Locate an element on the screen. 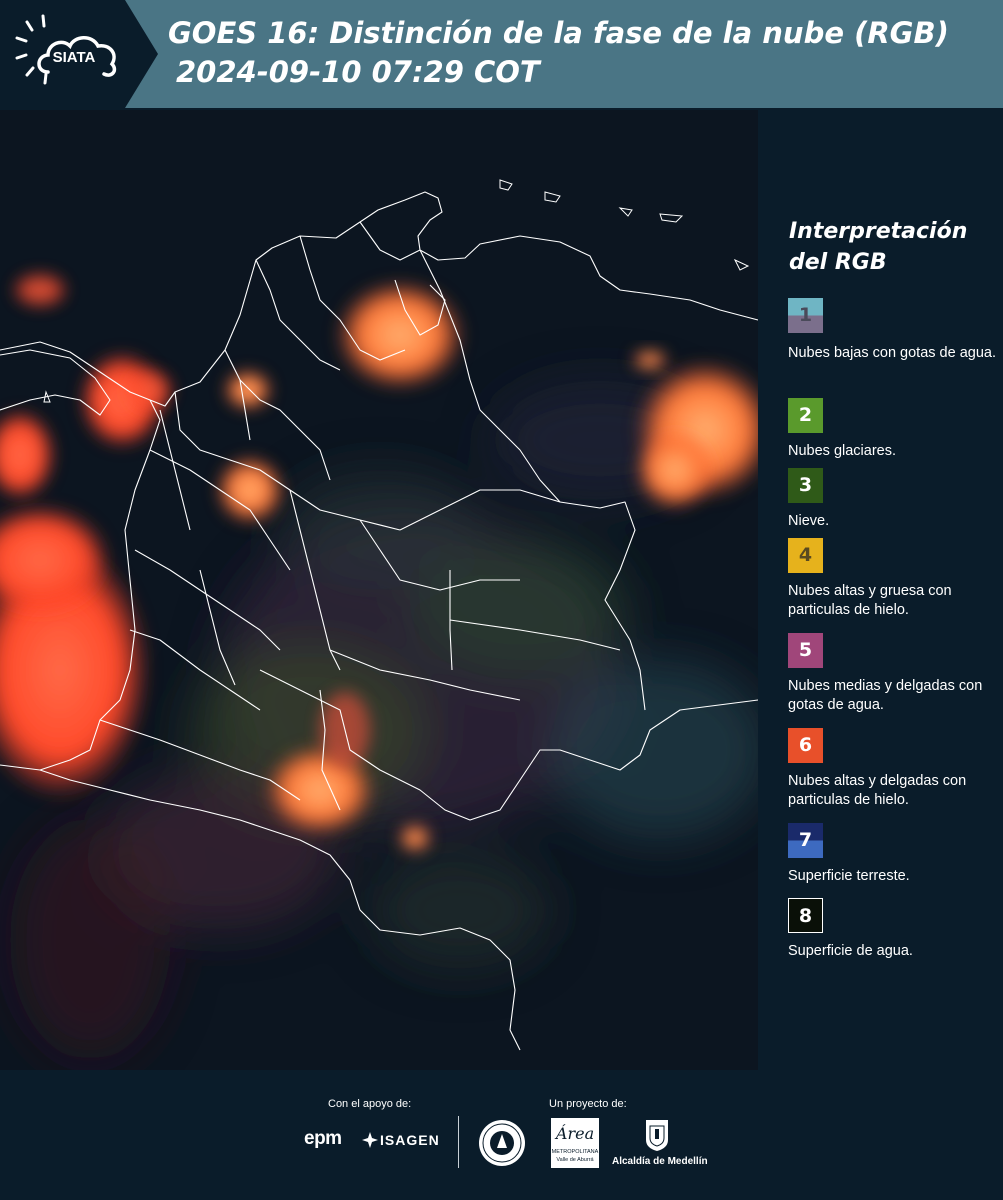 Image resolution: width=1003 pixels, height=1200 pixels. legend-swatch: 5 is located at coordinates (805, 650).